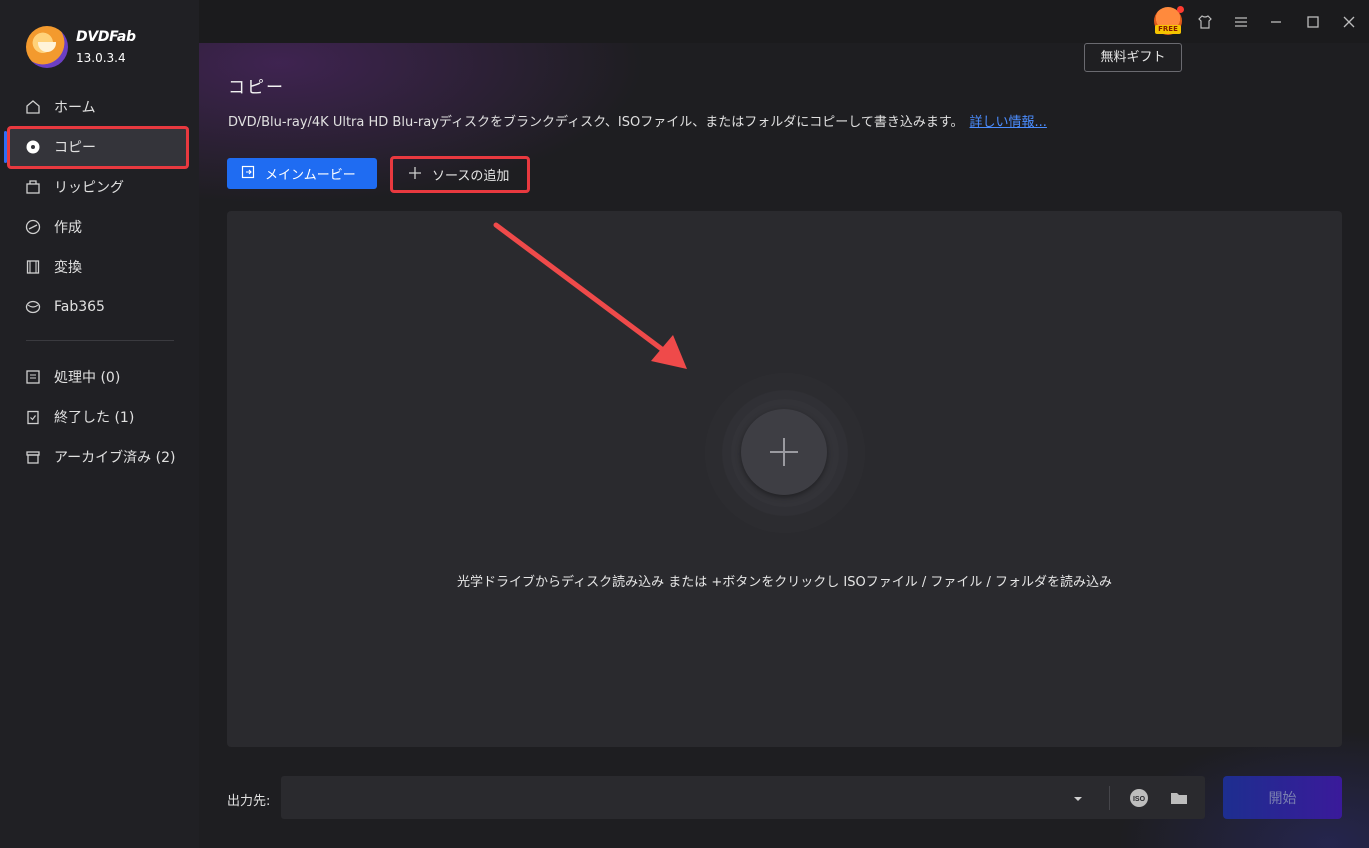  Describe the element at coordinates (743, 797) in the screenshot. I see `output-path-field: ISO` at that location.